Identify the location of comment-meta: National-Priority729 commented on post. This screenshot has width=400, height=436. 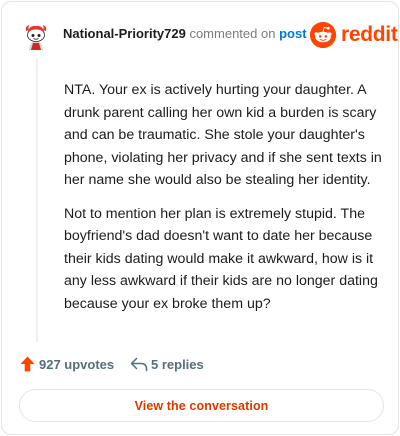
(185, 34).